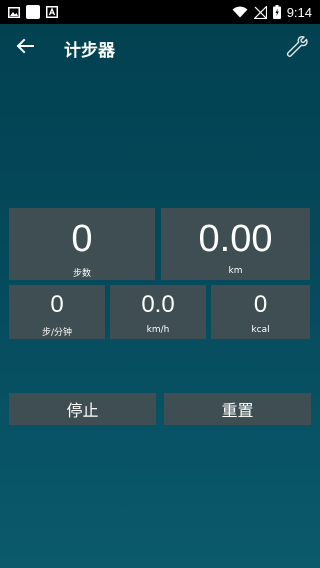  I want to click on page-title: 计步器, so click(89, 51).